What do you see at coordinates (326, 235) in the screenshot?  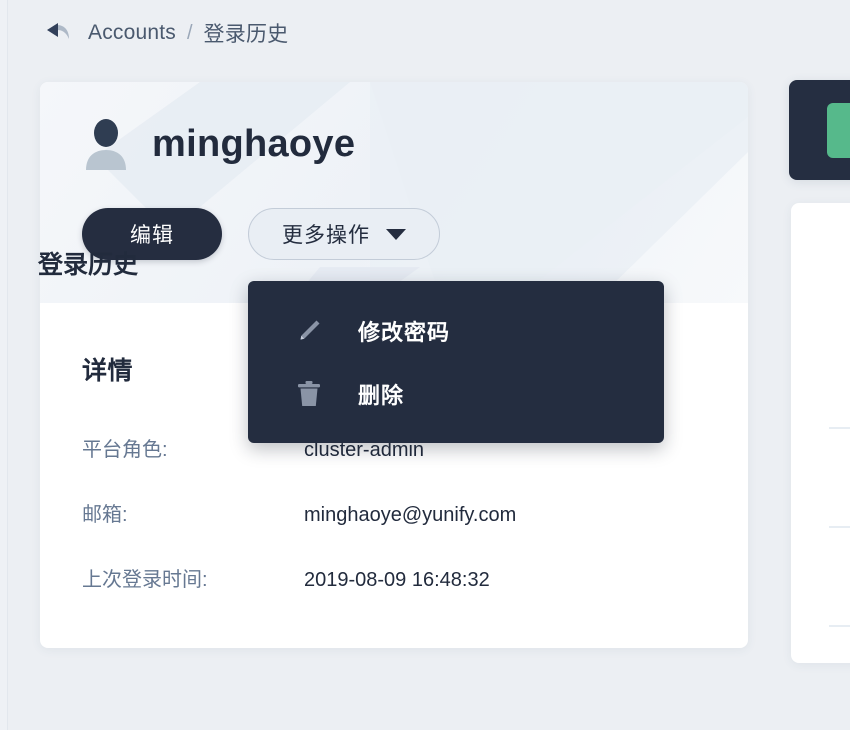 I see `more-actions-label: 更多操作` at bounding box center [326, 235].